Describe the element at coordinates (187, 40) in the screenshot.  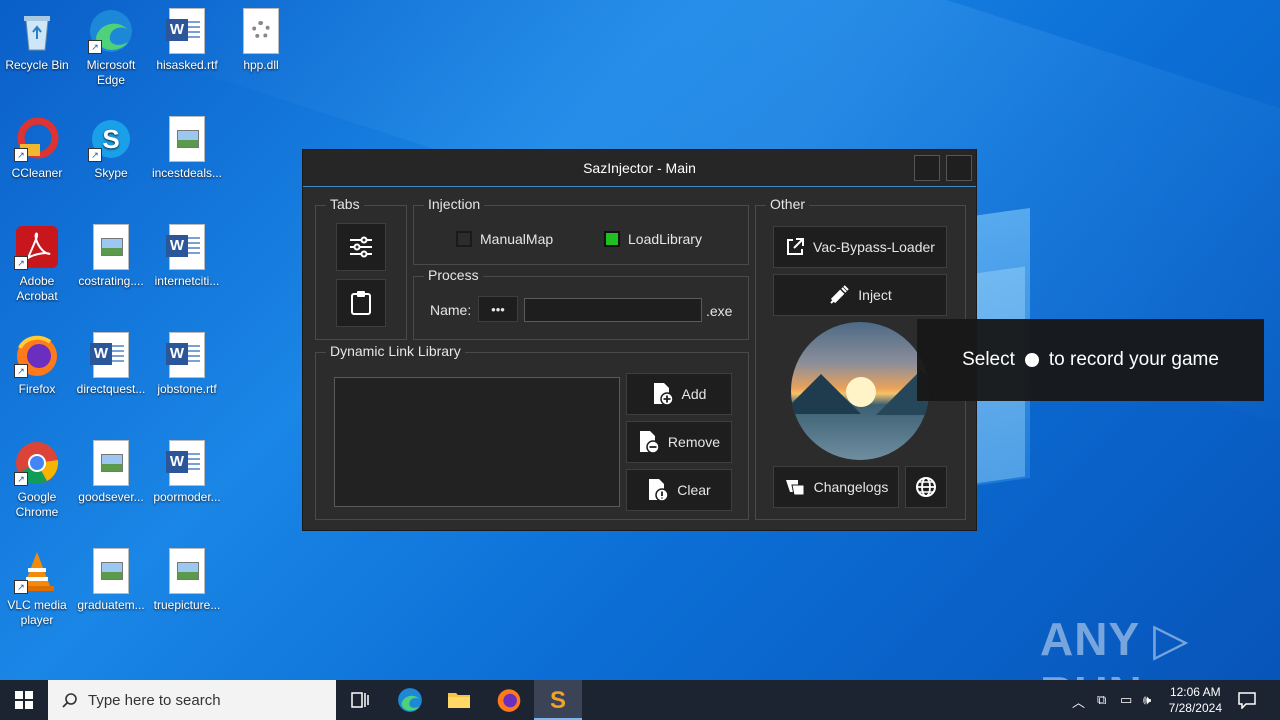
I see `desktop-icon-word-file: W hisasked.rtf` at that location.